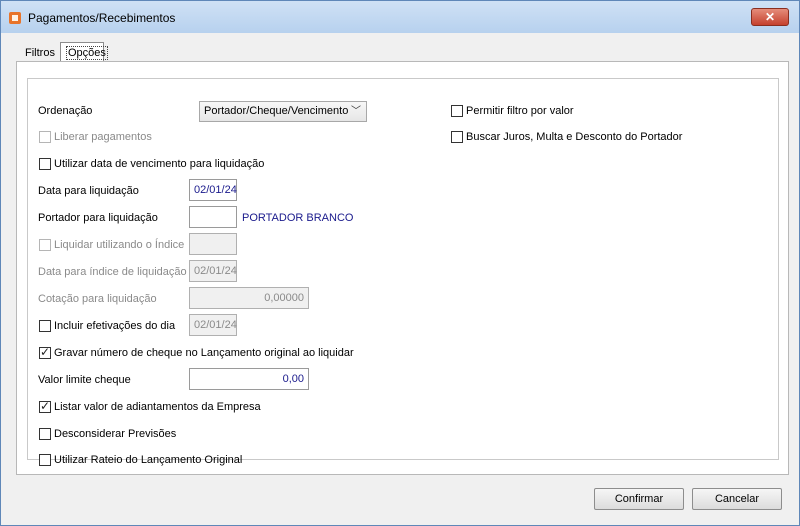 Image resolution: width=800 pixels, height=526 pixels. What do you see at coordinates (98, 218) in the screenshot?
I see `portador-label: Portador para liquidação` at bounding box center [98, 218].